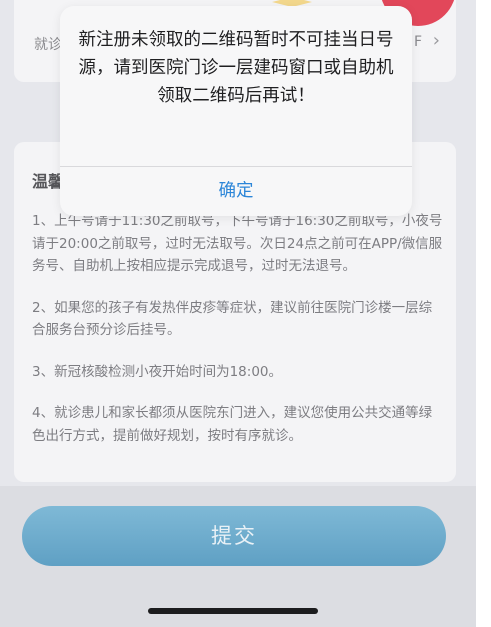 The height and width of the screenshot is (627, 491). Describe the element at coordinates (157, 371) in the screenshot. I see `notice-item-3: 3、新冠核酸检测小夜开始时间为18:00。` at that location.